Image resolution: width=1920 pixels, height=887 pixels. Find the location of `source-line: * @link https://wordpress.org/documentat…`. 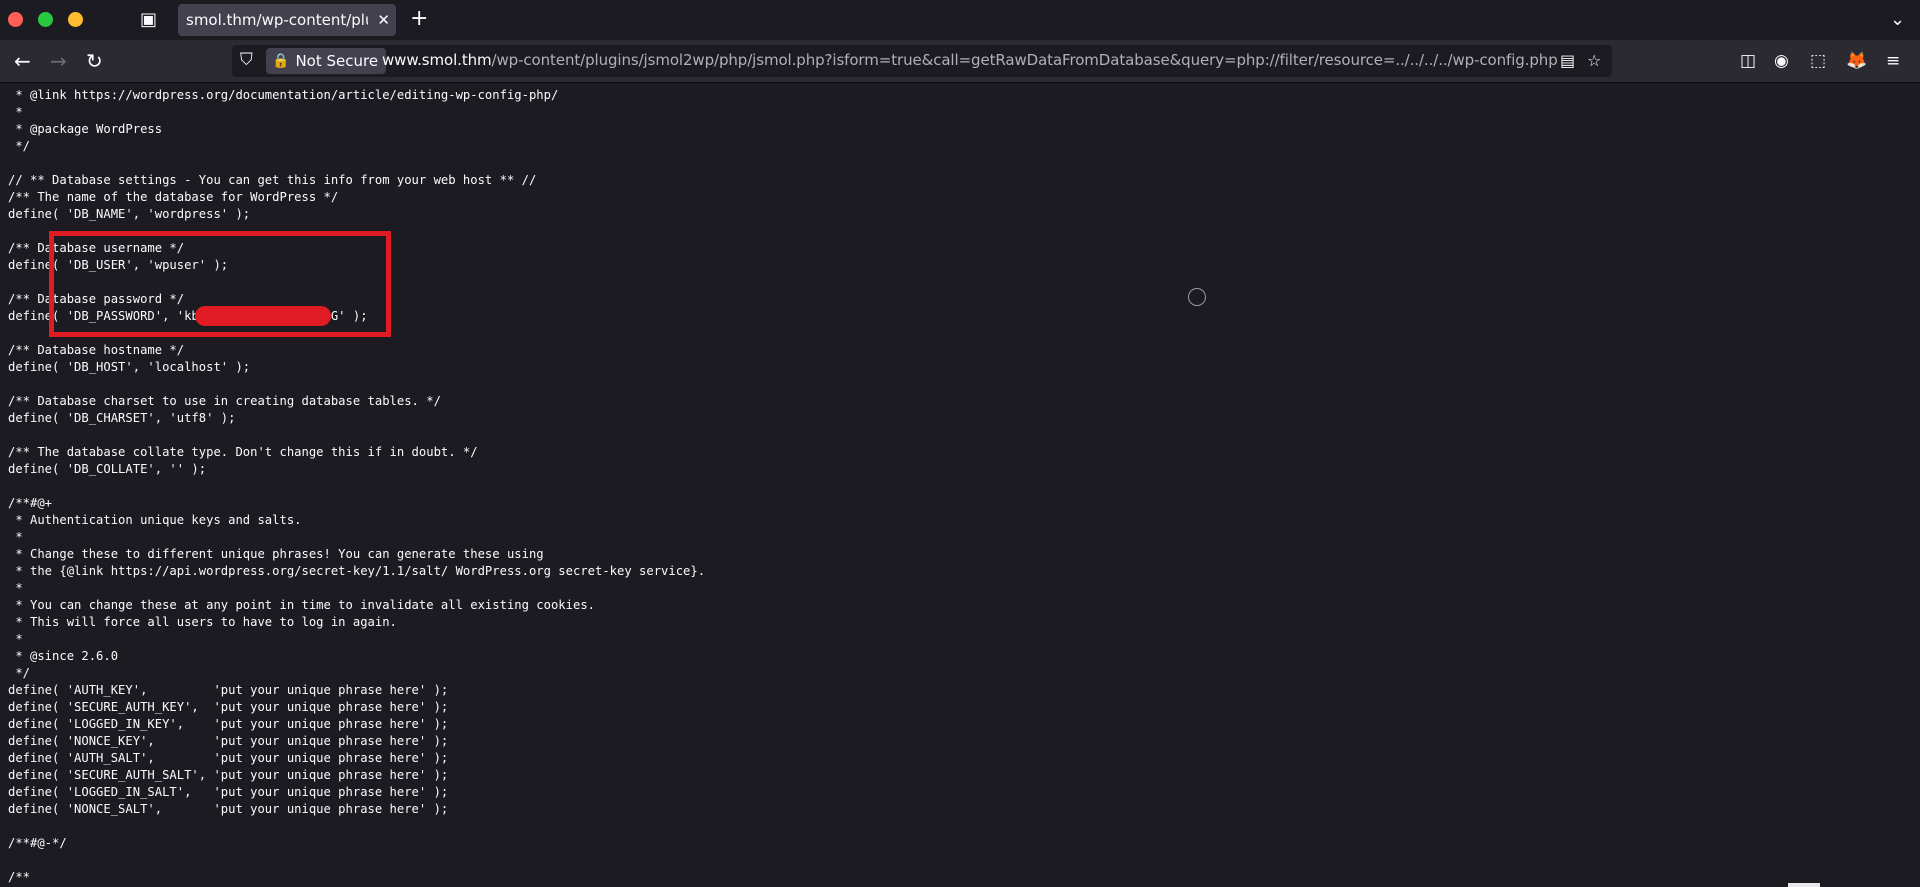

source-line: * @link https://wordpress.org/documentat… is located at coordinates (283, 95).